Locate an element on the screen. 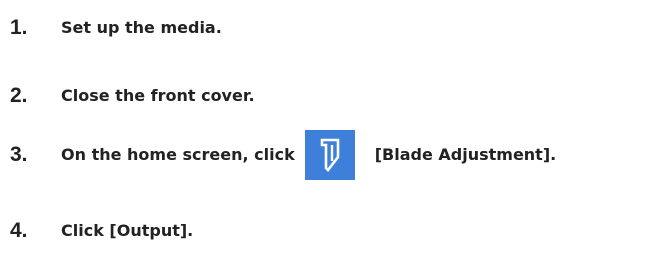  step-text-before: On the home screen, click is located at coordinates (178, 154).